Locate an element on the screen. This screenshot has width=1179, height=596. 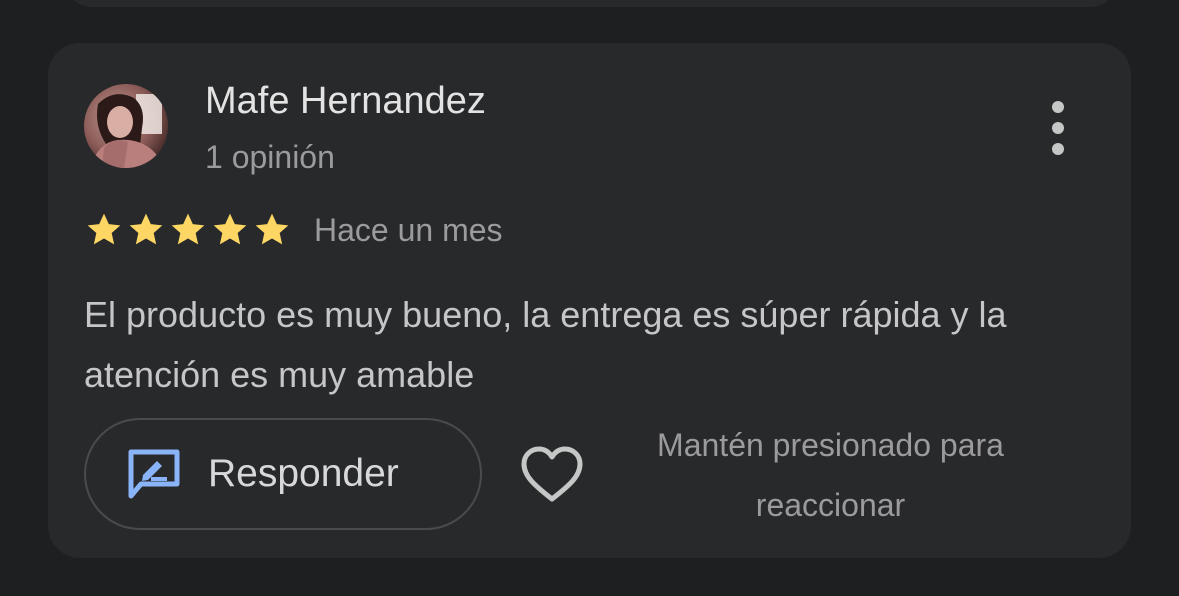
star-rating is located at coordinates (188, 230).